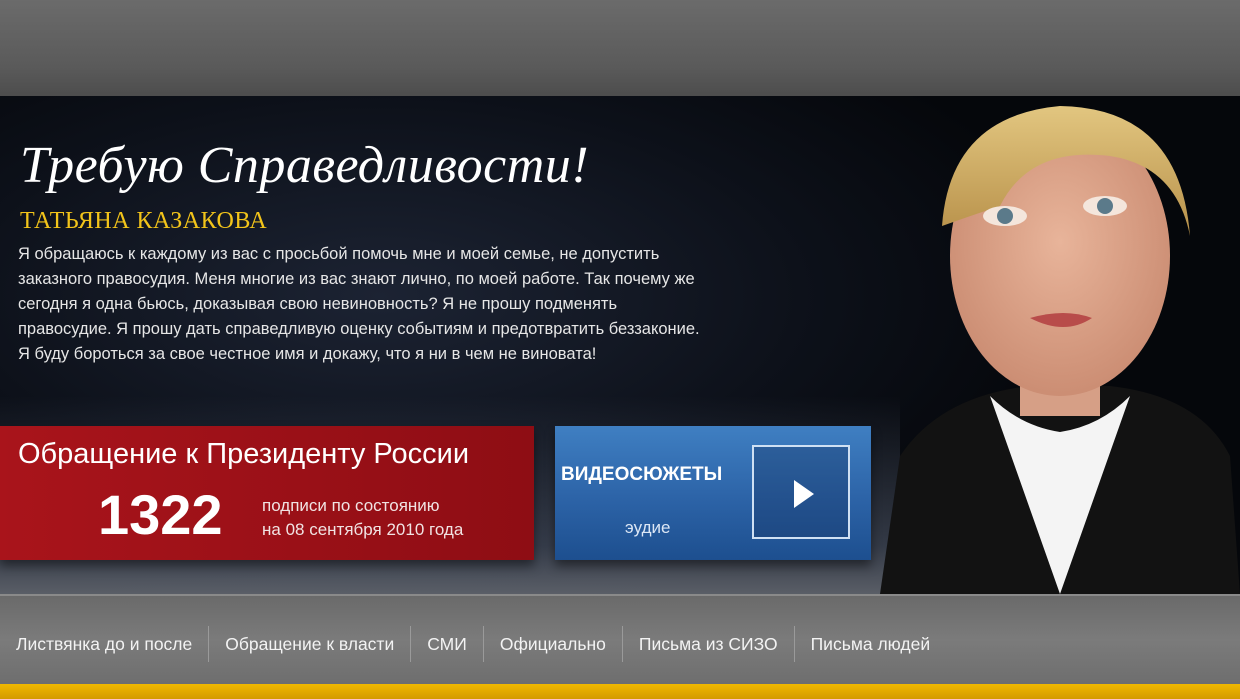 The width and height of the screenshot is (1240, 699). What do you see at coordinates (709, 644) in the screenshot?
I see `nav-item-letters-from-prison: Письма из СИЗО` at bounding box center [709, 644].